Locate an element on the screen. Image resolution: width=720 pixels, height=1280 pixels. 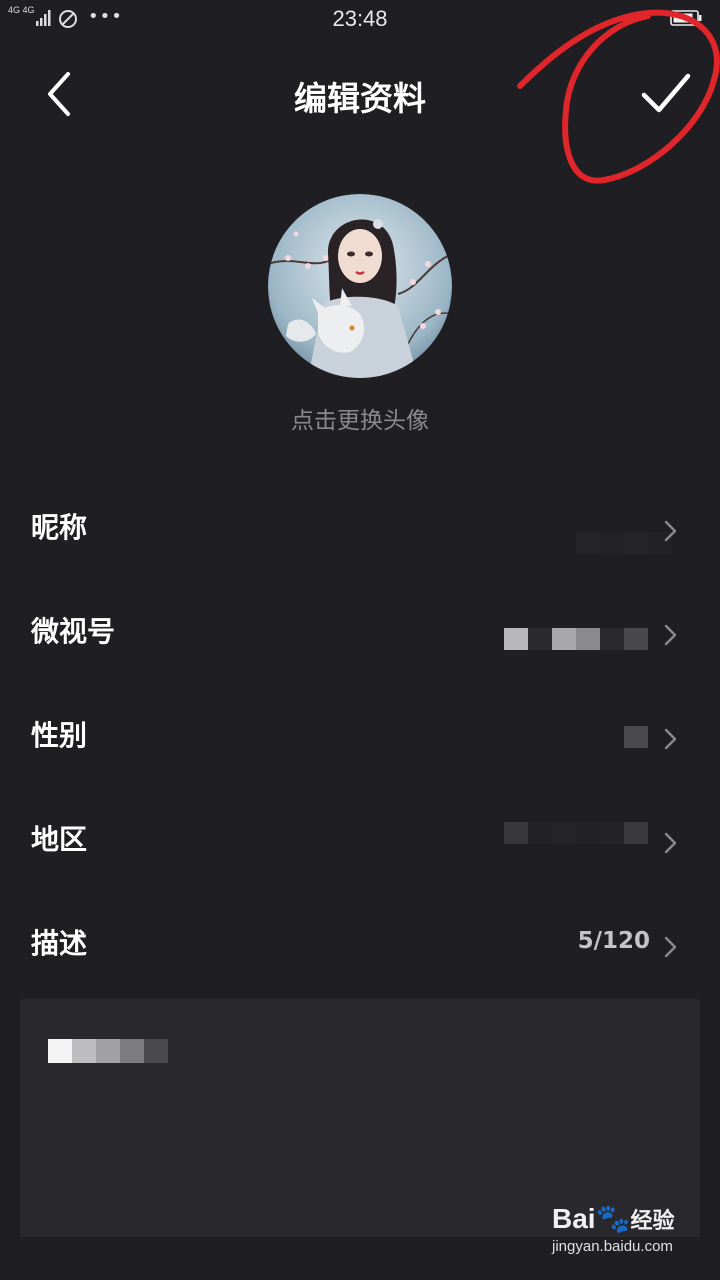
watermark-brand: Bai is located at coordinates (574, 1218).